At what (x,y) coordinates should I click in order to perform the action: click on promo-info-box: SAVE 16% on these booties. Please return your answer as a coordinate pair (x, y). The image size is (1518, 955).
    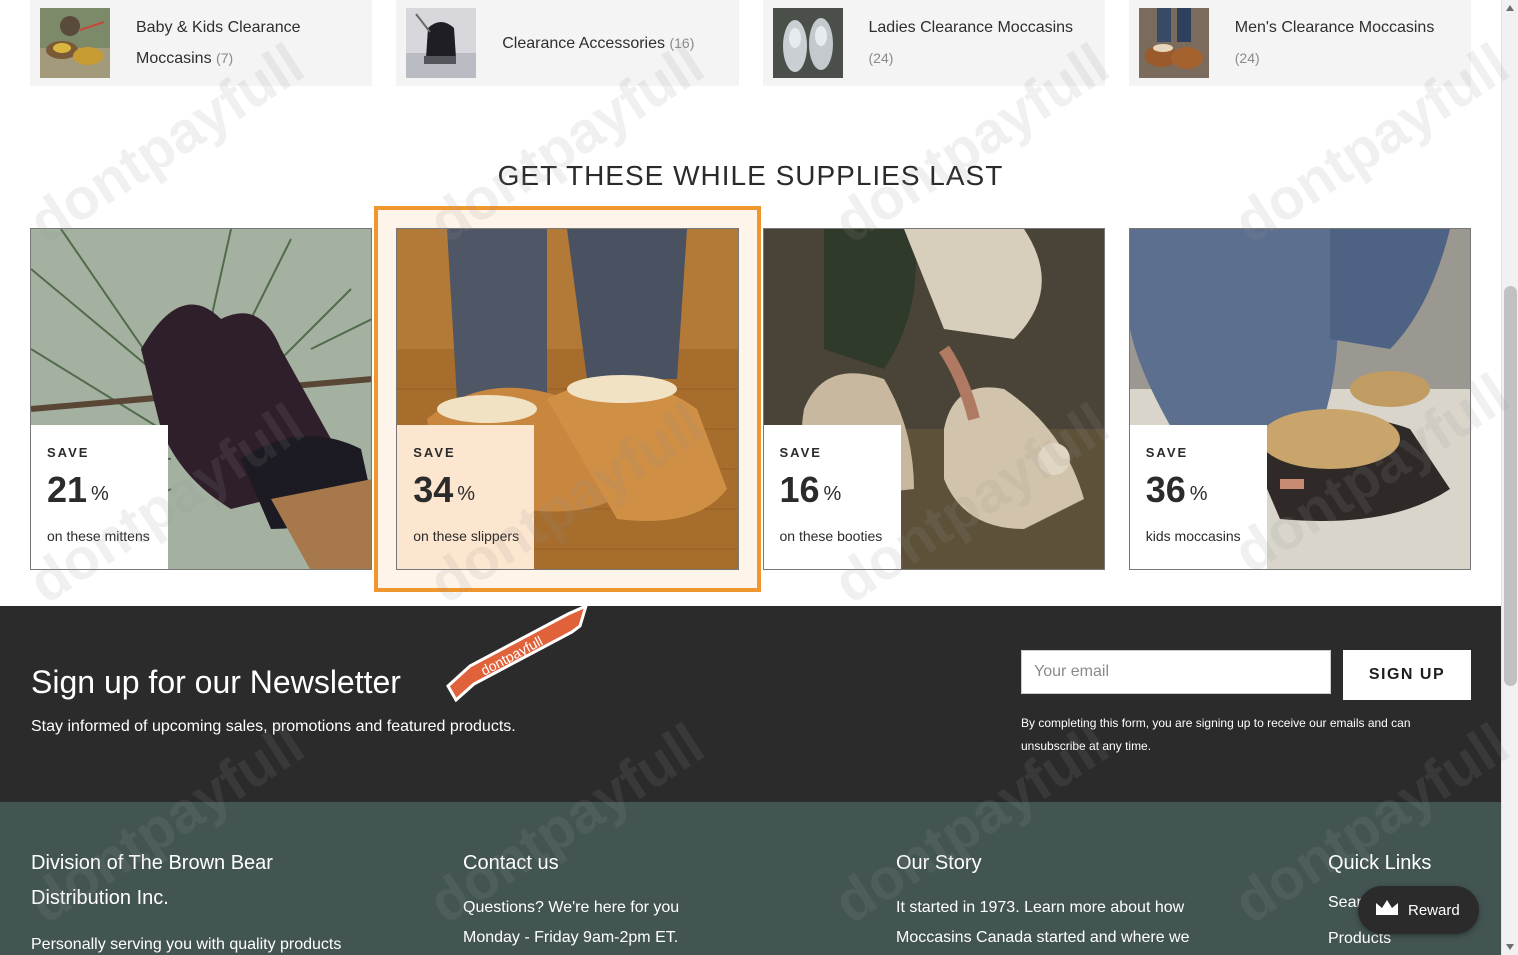
    Looking at the image, I should click on (832, 497).